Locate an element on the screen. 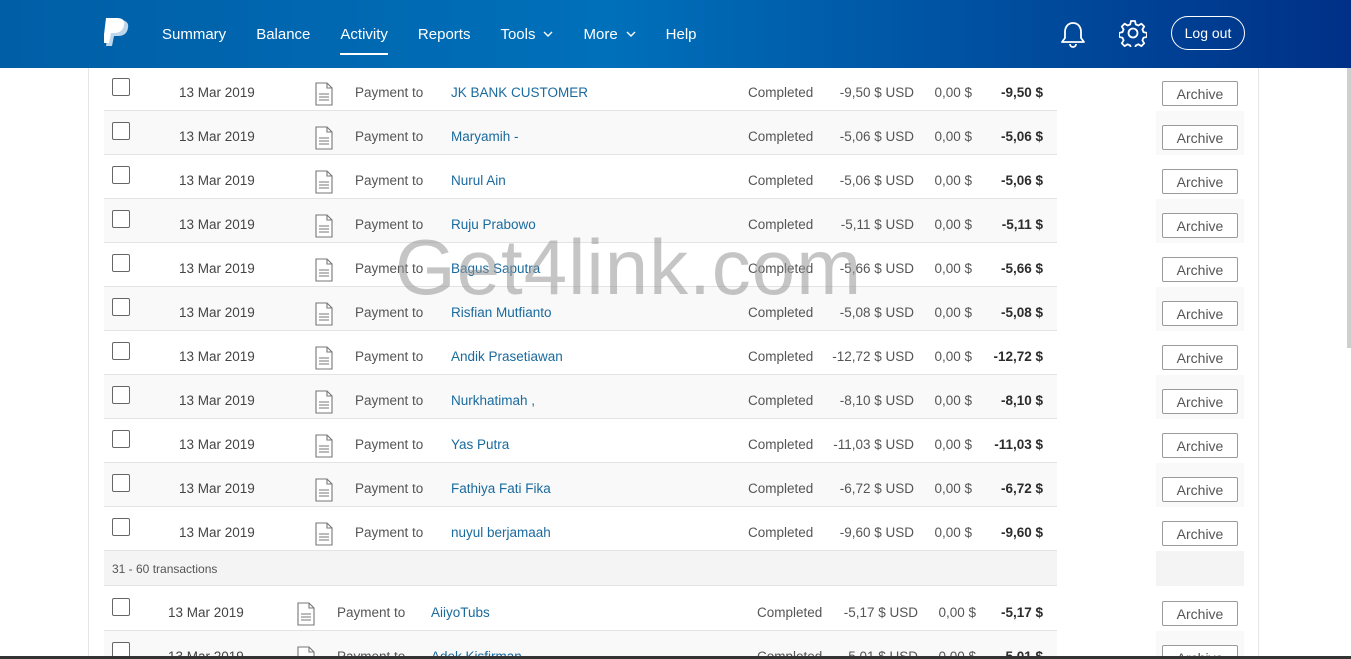 The image size is (1351, 659). row-counterparty-link: Risfian Mutfianto is located at coordinates (501, 312).